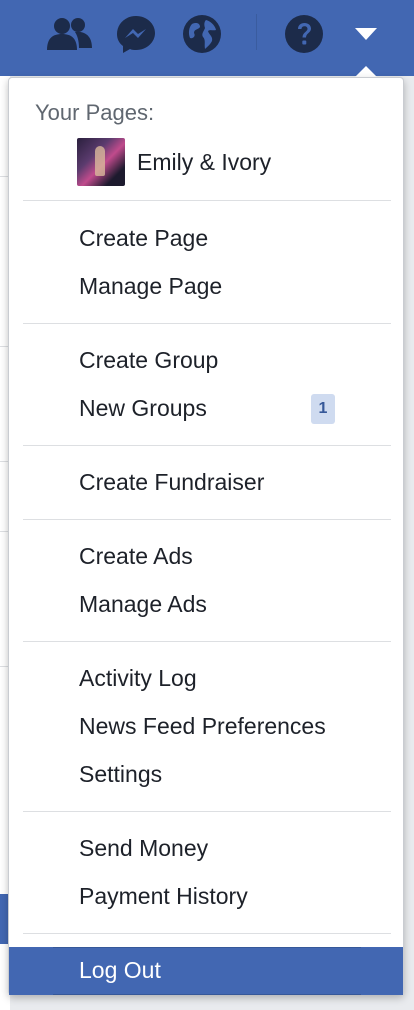  Describe the element at coordinates (120, 774) in the screenshot. I see `settings-item: Settings` at that location.